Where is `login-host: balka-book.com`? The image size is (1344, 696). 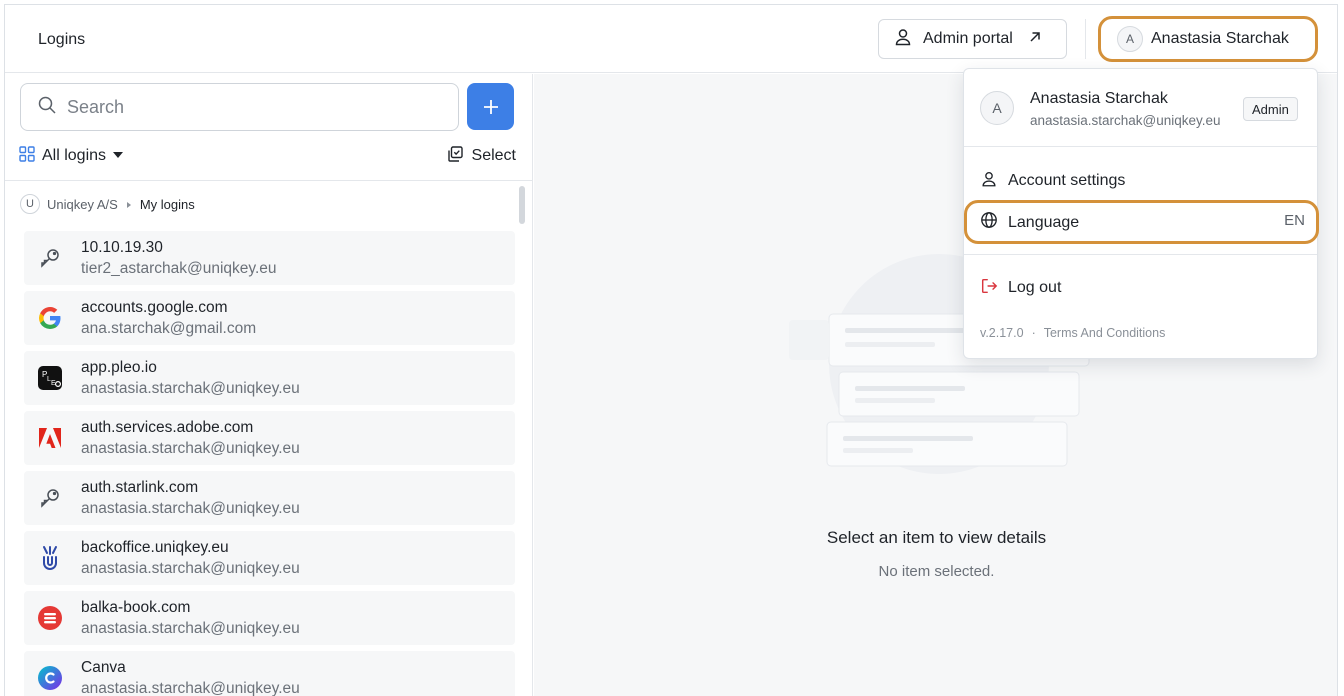 login-host: balka-book.com is located at coordinates (136, 607).